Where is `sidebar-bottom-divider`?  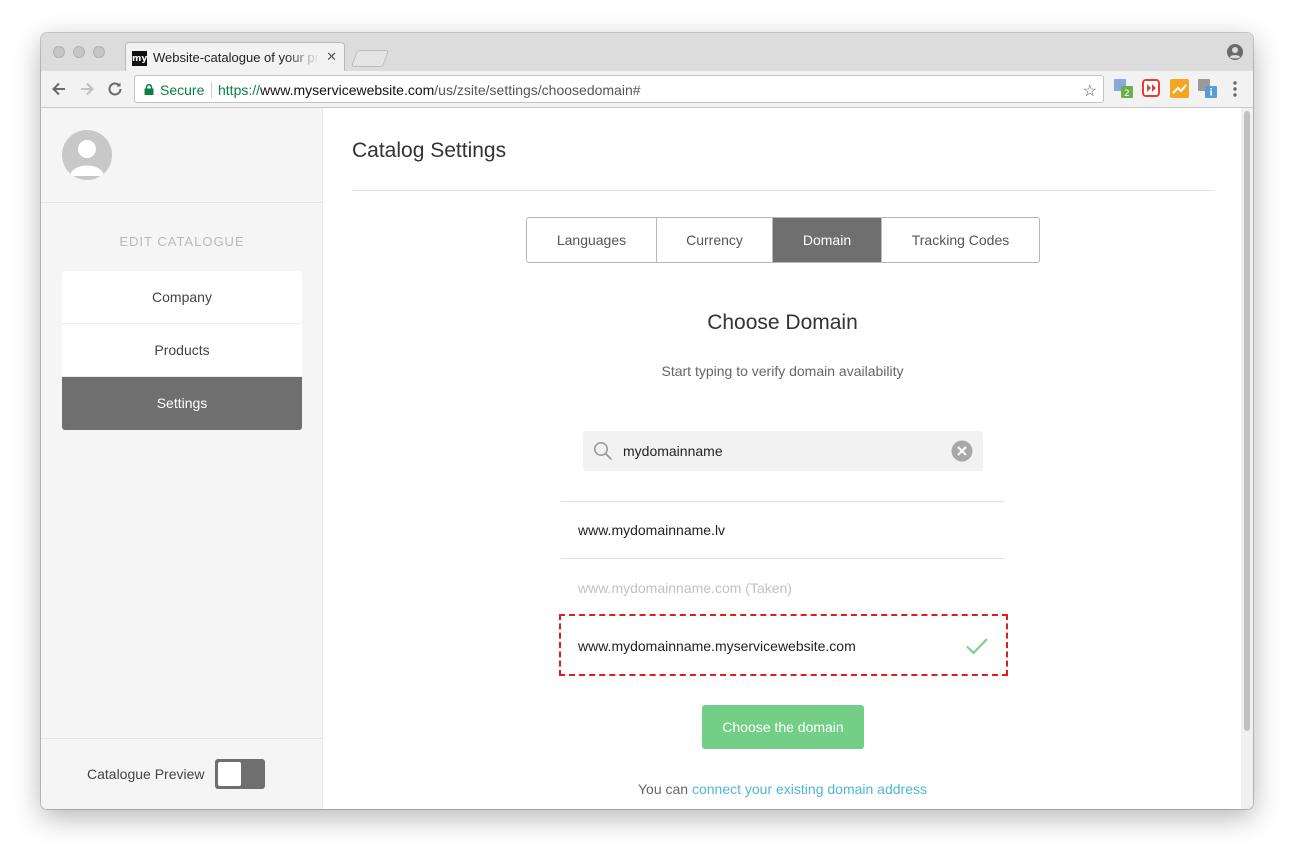
sidebar-bottom-divider is located at coordinates (182, 738).